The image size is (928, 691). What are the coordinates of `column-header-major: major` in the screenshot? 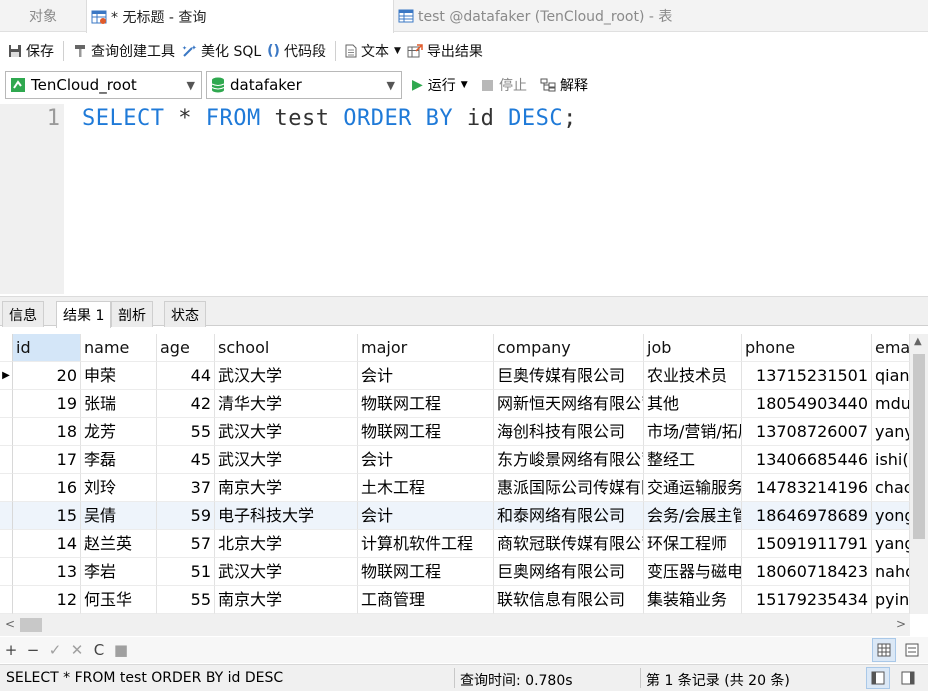 It's located at (426, 348).